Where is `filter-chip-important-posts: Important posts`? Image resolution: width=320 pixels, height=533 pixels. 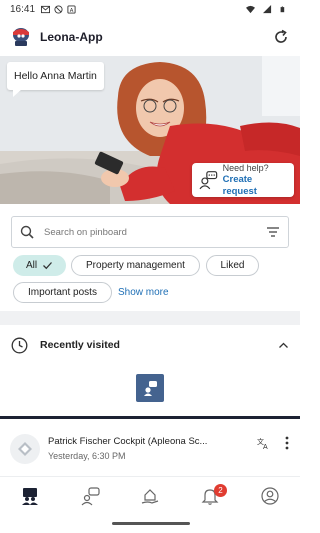
filter-chip-important-posts: Important posts is located at coordinates (62, 292).